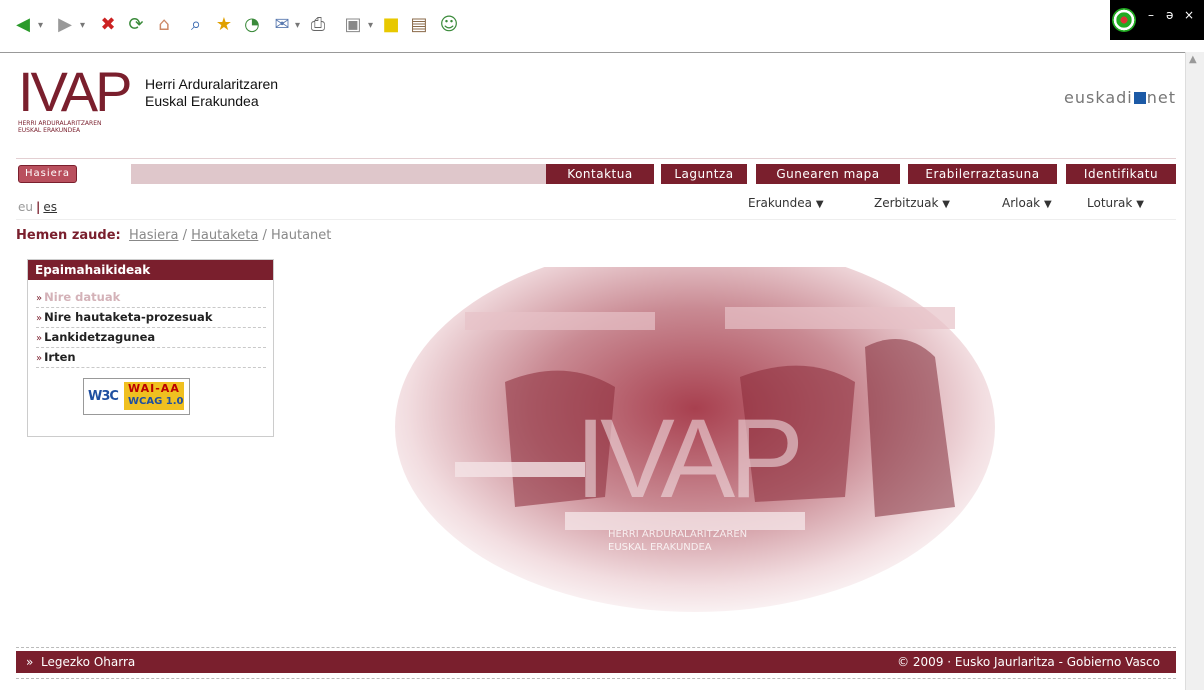 Image resolution: width=1204 pixels, height=690 pixels. I want to click on euskadi-logo-left: euskadi, so click(1098, 97).